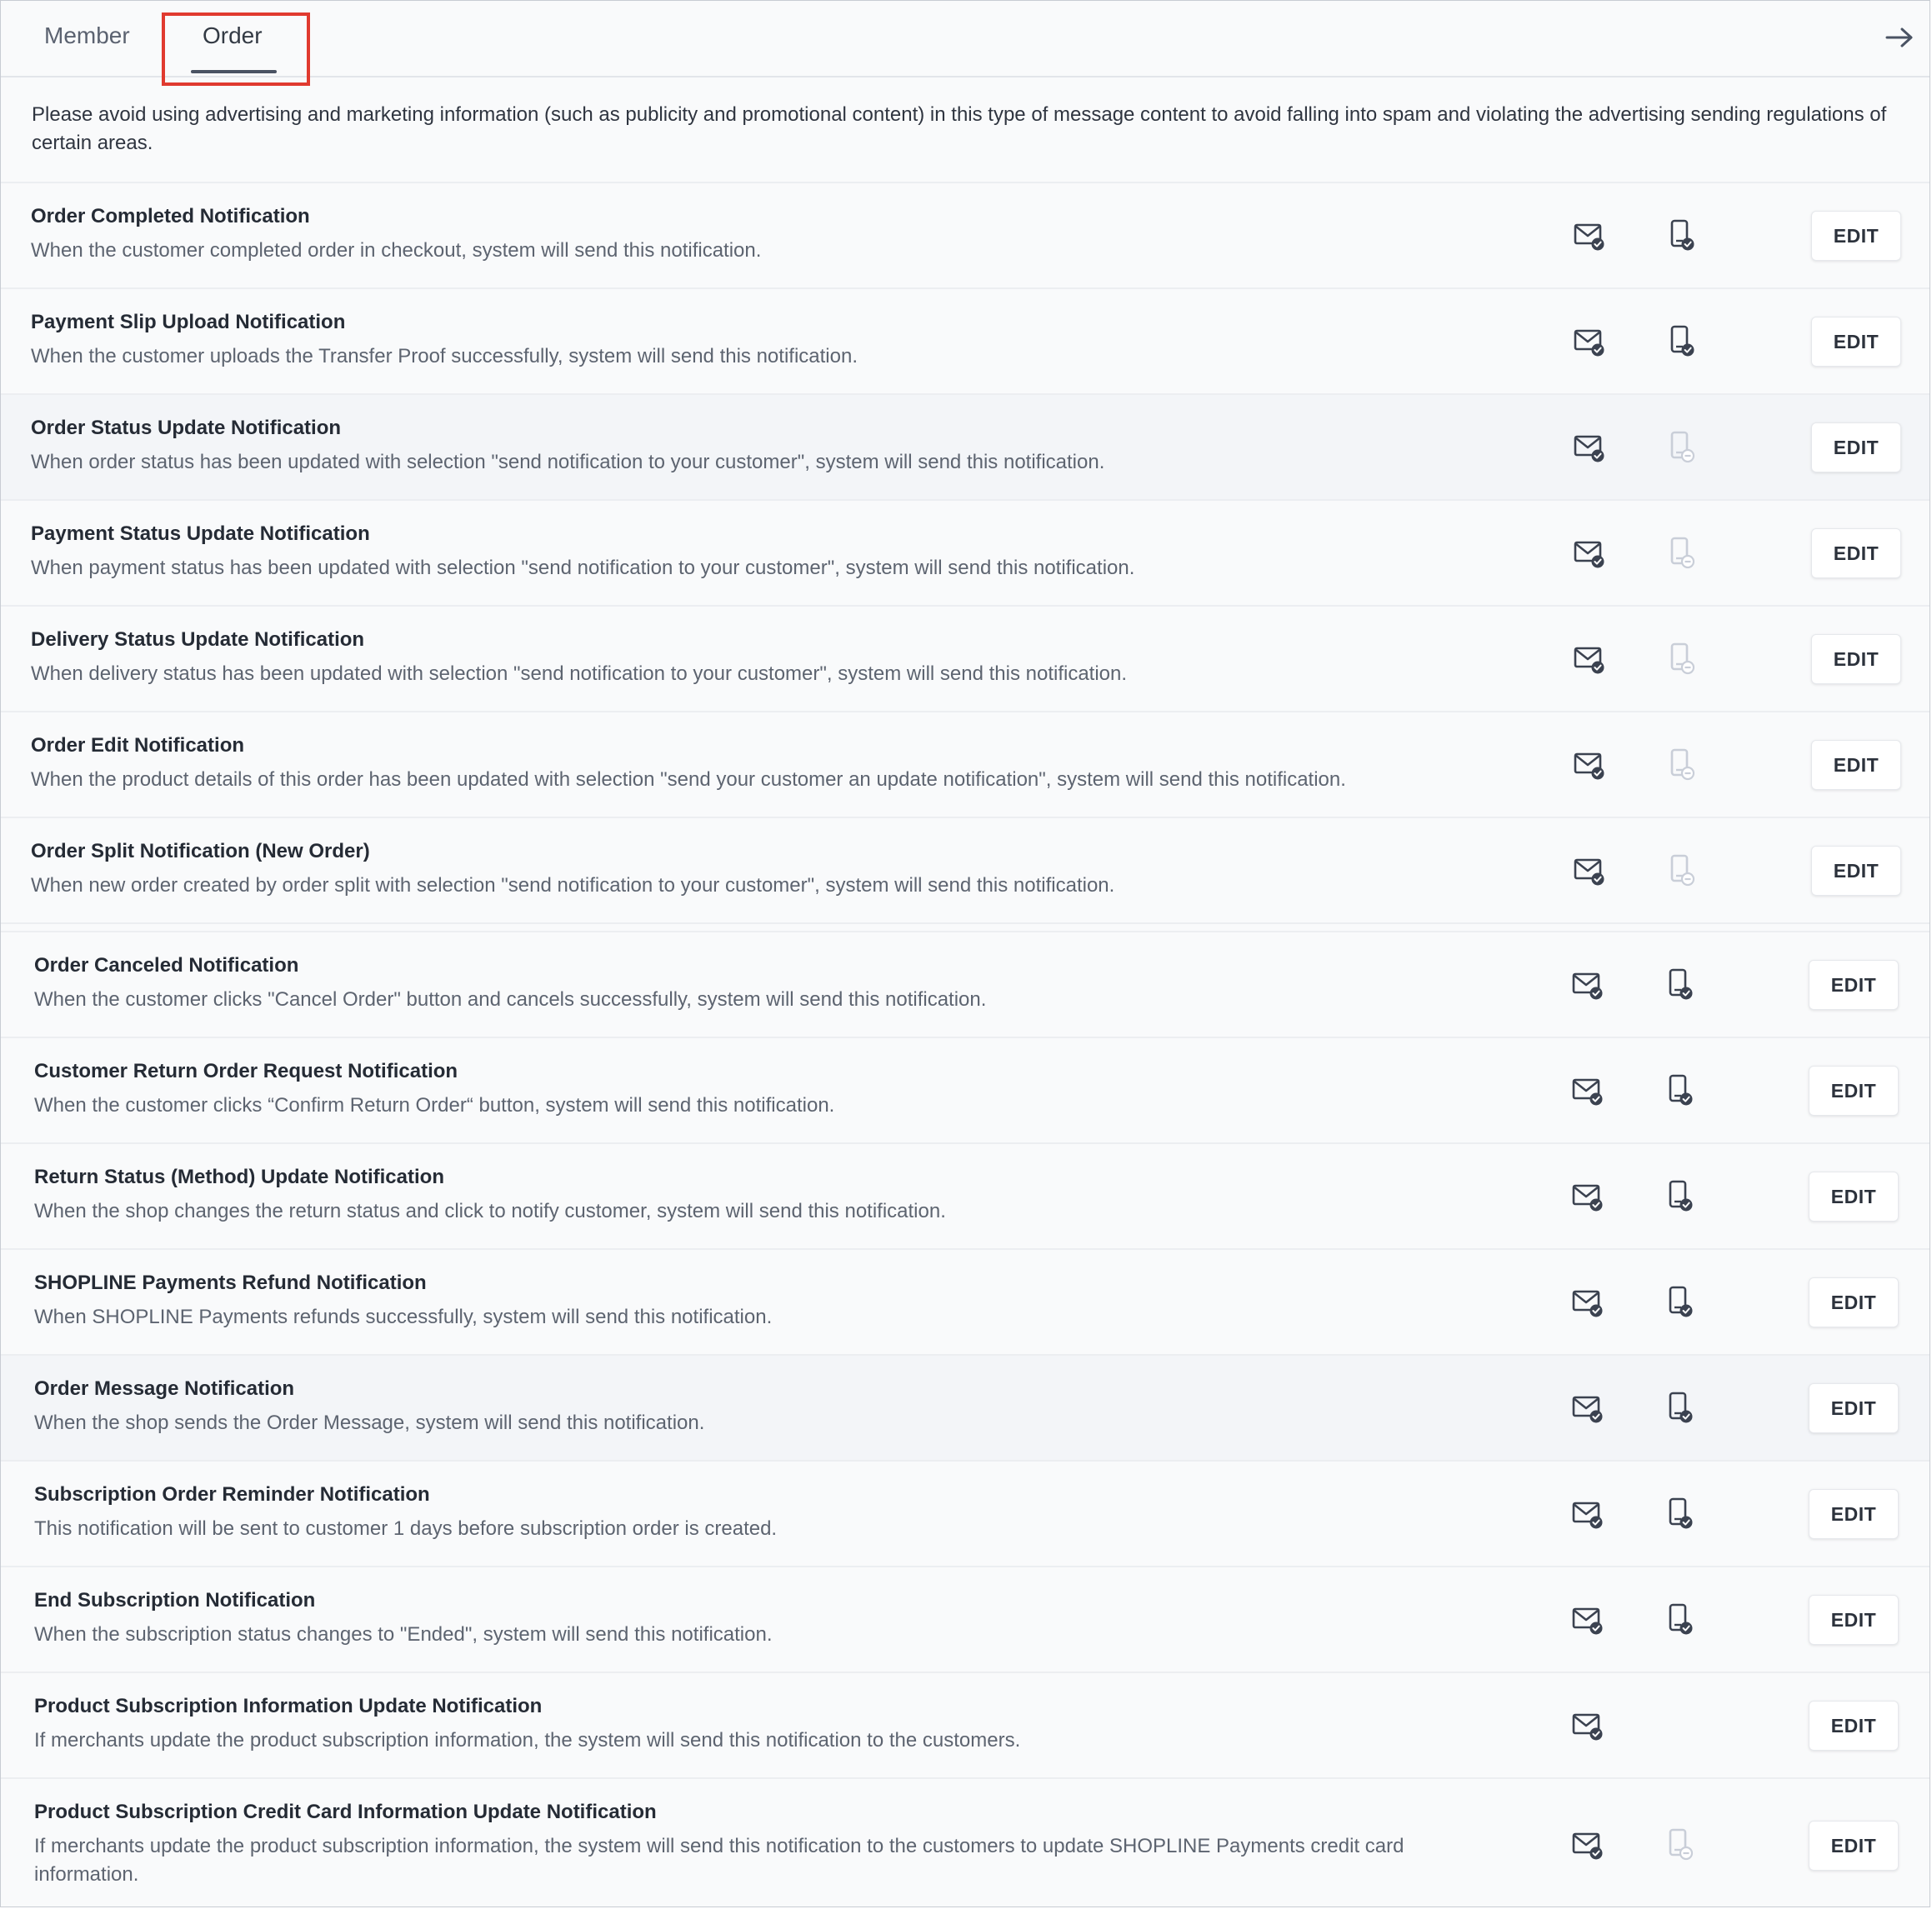  Describe the element at coordinates (965, 43) in the screenshot. I see `tabs-bar: Member Order` at that location.